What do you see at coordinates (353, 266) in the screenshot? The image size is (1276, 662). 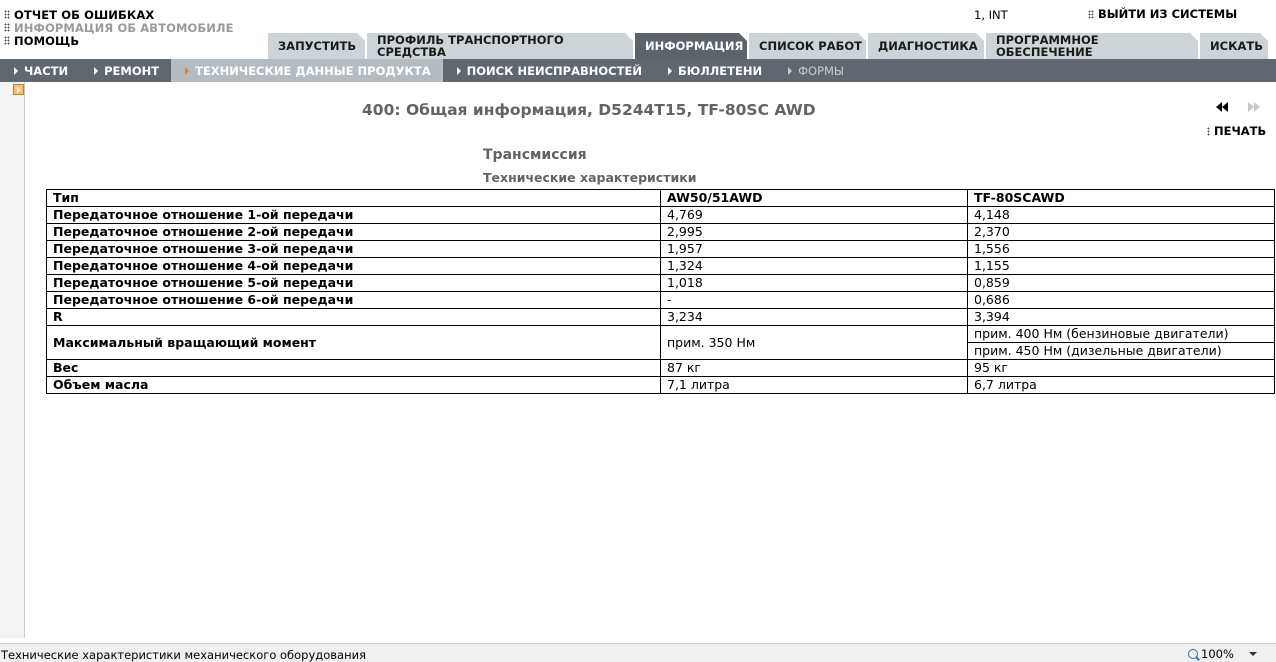 I see `row-label: Передаточное отношение 4-ой передачи` at bounding box center [353, 266].